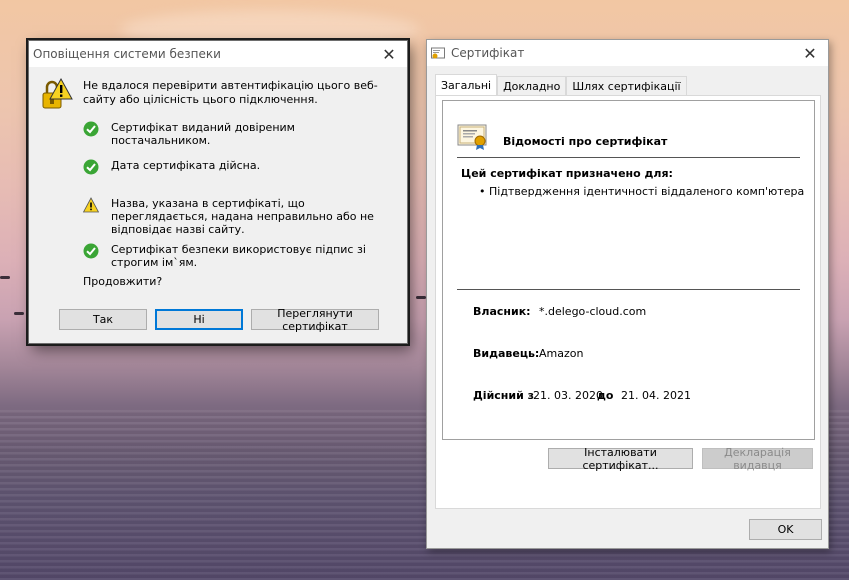 The image size is (849, 580). I want to click on certificate-icon, so click(472, 137).